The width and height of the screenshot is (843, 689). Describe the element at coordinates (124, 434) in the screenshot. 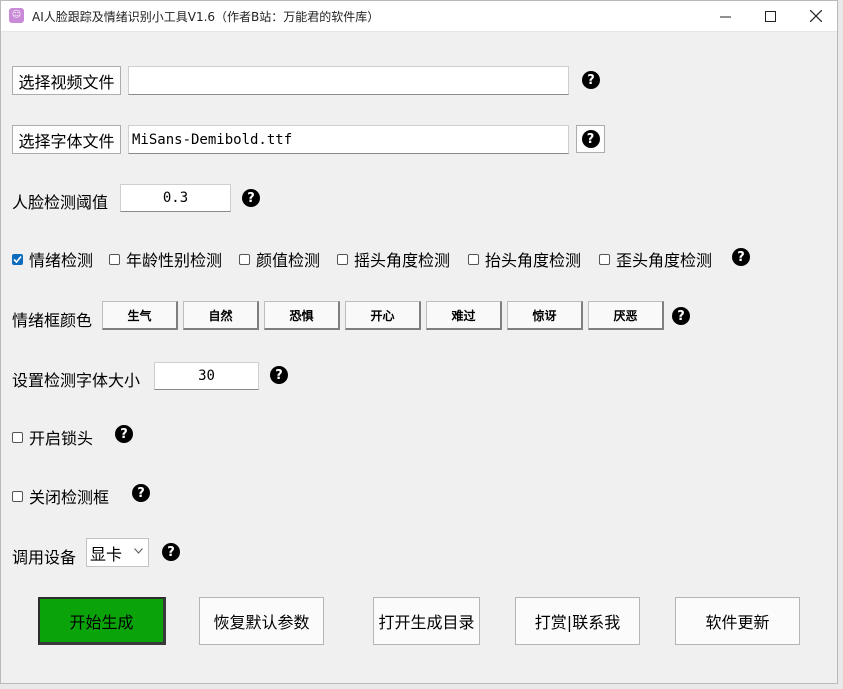

I see `lock-head-help-icon: ?` at that location.